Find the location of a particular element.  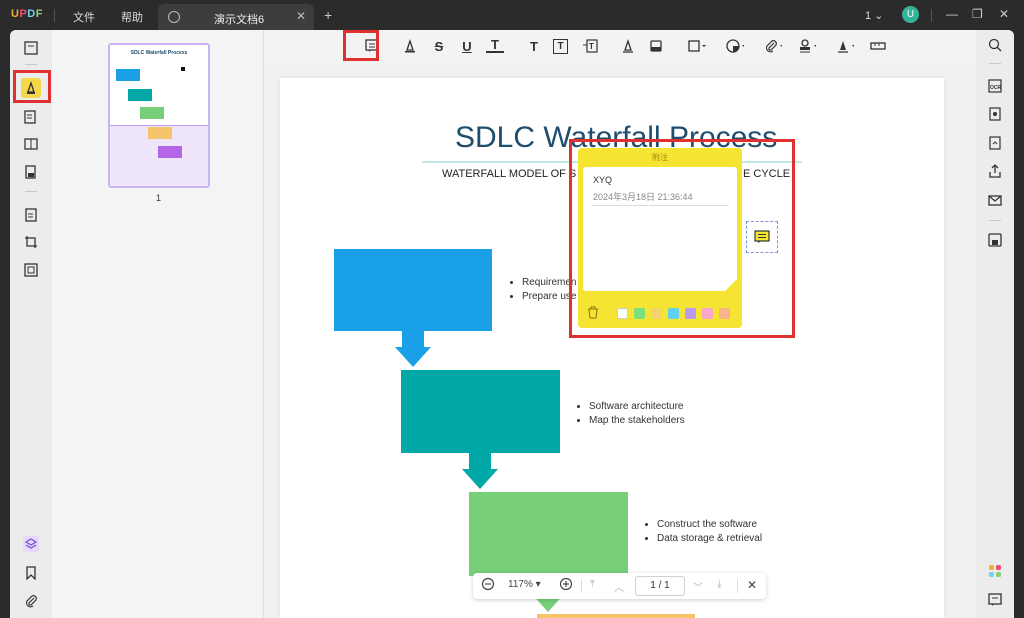

tab-close-button: ✕ is located at coordinates (301, 16).